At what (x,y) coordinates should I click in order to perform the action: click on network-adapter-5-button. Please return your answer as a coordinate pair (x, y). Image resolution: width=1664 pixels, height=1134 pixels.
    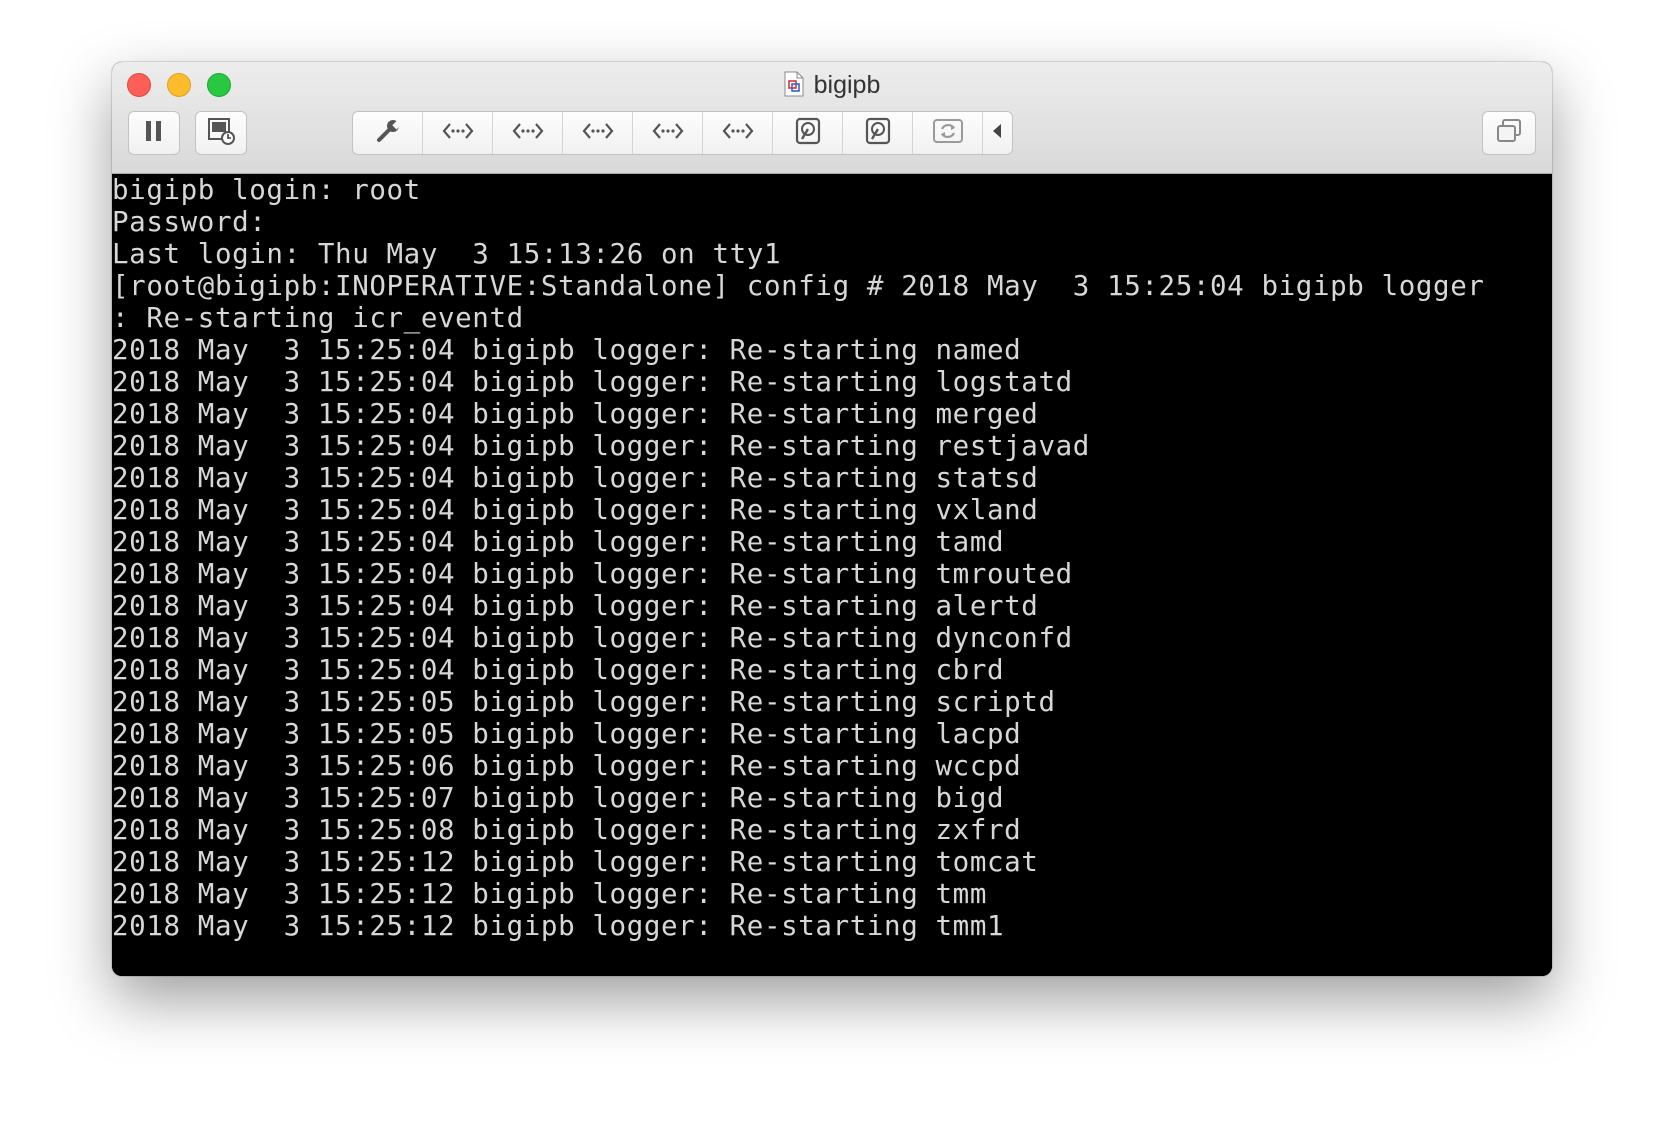
    Looking at the image, I should click on (738, 133).